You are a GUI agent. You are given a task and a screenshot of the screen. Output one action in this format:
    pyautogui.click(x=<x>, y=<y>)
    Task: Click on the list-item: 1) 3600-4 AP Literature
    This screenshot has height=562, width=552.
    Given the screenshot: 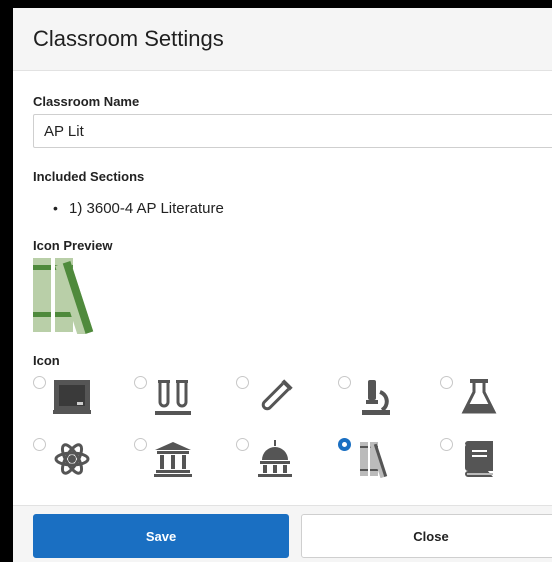 What is the action you would take?
    pyautogui.click(x=138, y=208)
    